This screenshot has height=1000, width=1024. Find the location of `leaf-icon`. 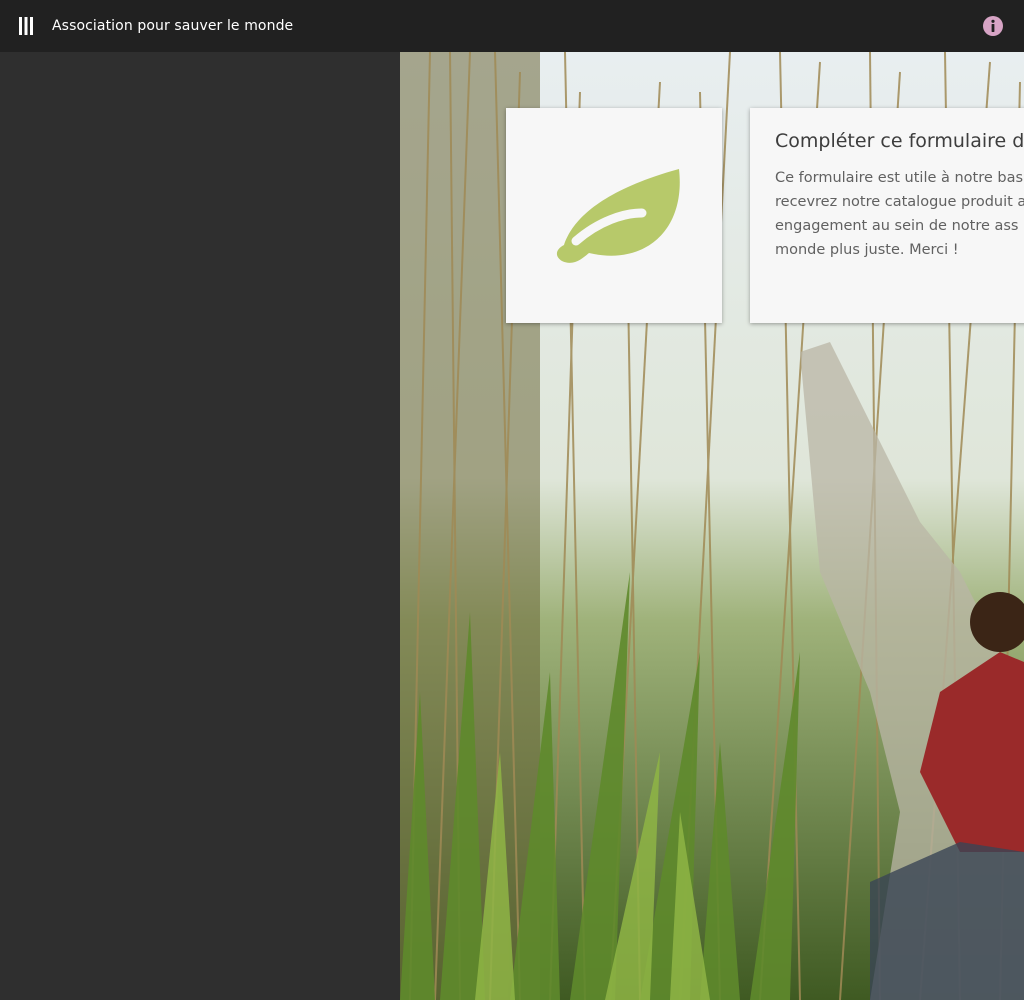

leaf-icon is located at coordinates (618, 215).